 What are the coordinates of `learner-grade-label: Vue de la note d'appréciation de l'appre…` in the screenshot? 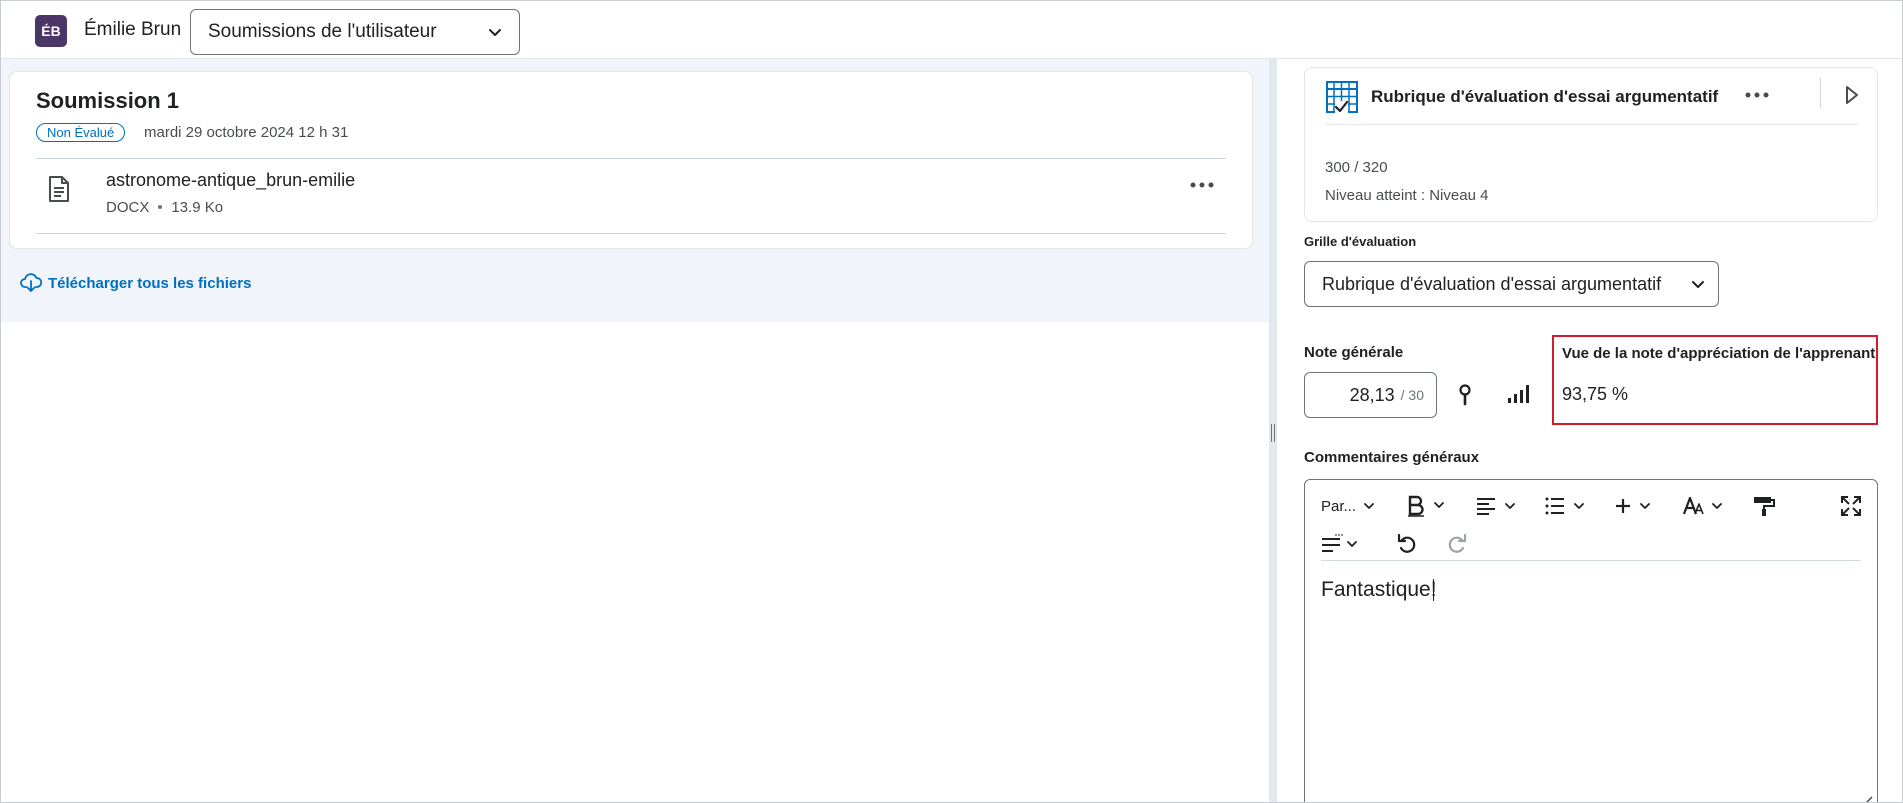 It's located at (1719, 353).